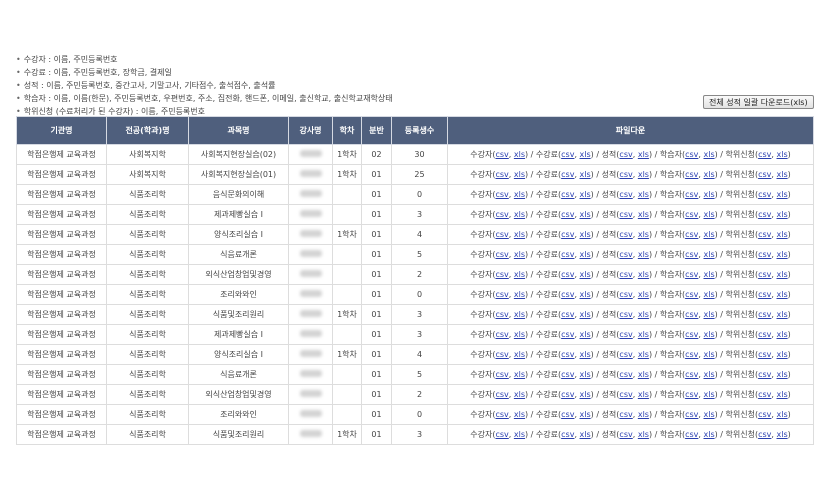 The height and width of the screenshot is (480, 833). I want to click on download-all-grades-button: 전체 성적 일괄 다운로드(xls), so click(758, 102).